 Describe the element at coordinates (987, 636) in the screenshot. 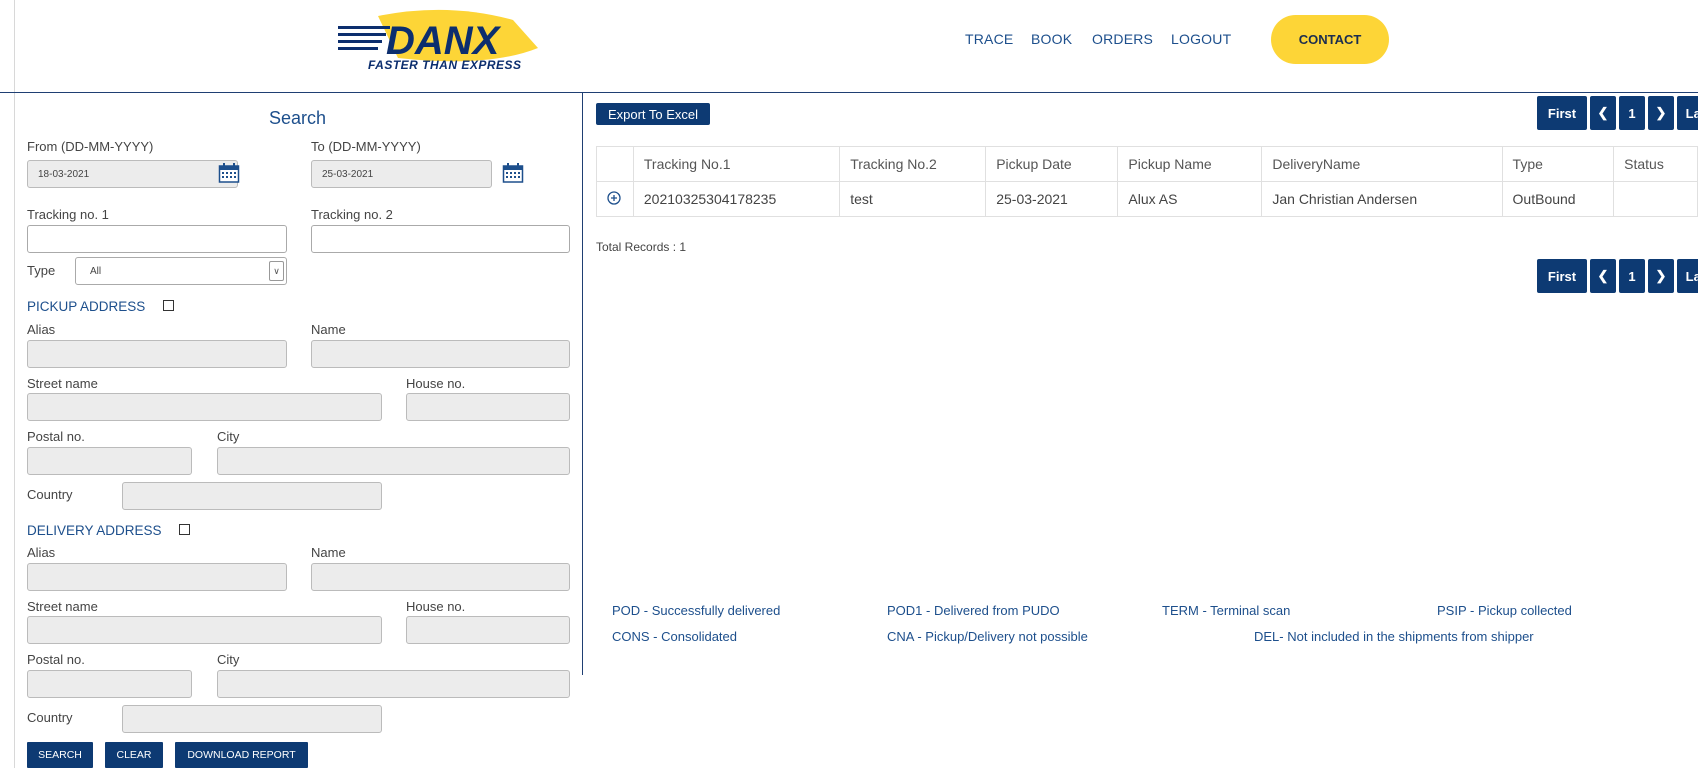

I see `legend-item: CNA - Pickup/Delivery not possible` at that location.